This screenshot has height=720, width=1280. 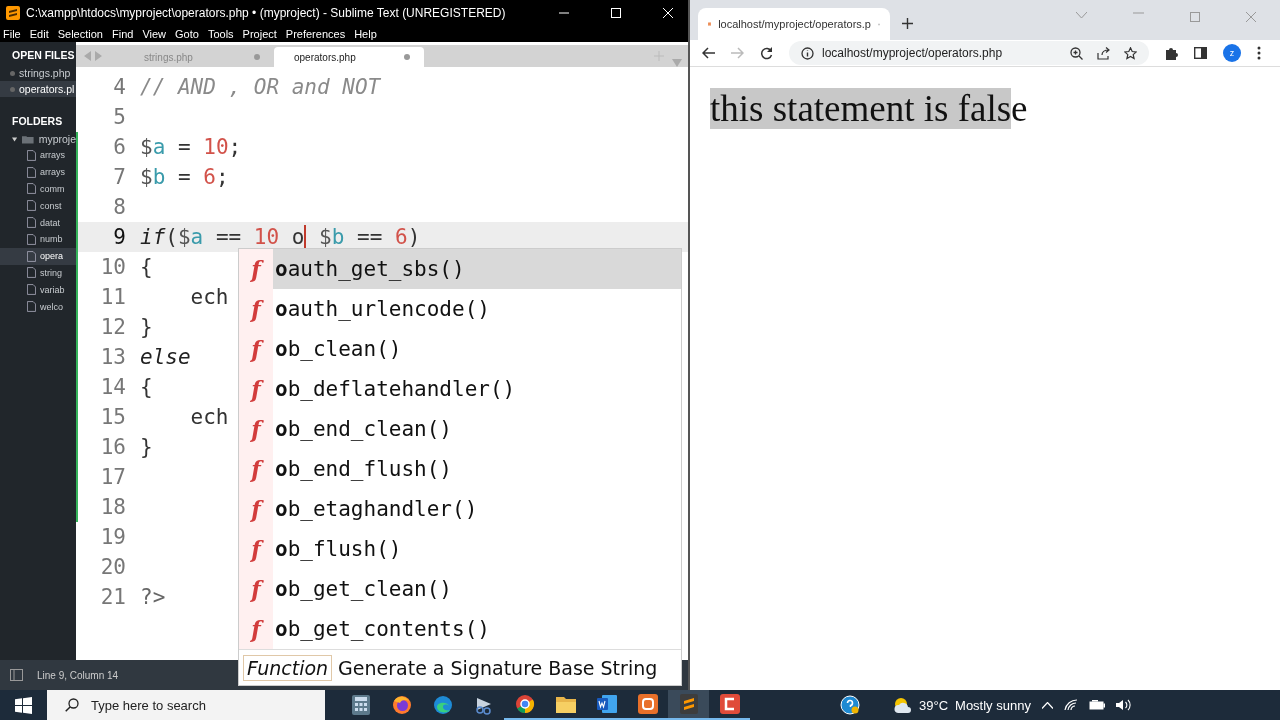 What do you see at coordinates (119, 177) in the screenshot?
I see `line-number: 7` at bounding box center [119, 177].